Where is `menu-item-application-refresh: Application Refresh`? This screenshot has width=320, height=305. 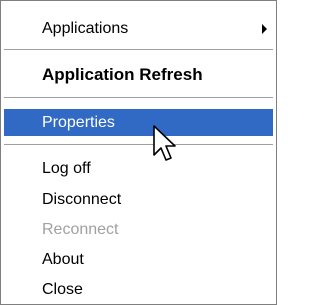 menu-item-application-refresh: Application Refresh is located at coordinates (138, 74).